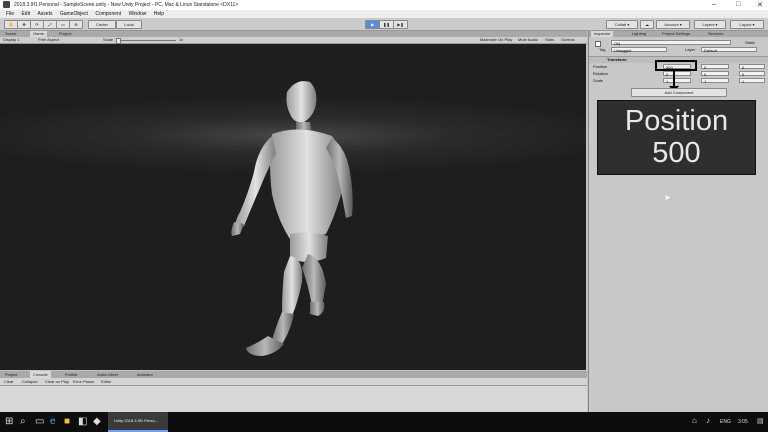 The image size is (768, 432). Describe the element at coordinates (74, 14) in the screenshot. I see `menu-gameobject: GameObject` at that location.